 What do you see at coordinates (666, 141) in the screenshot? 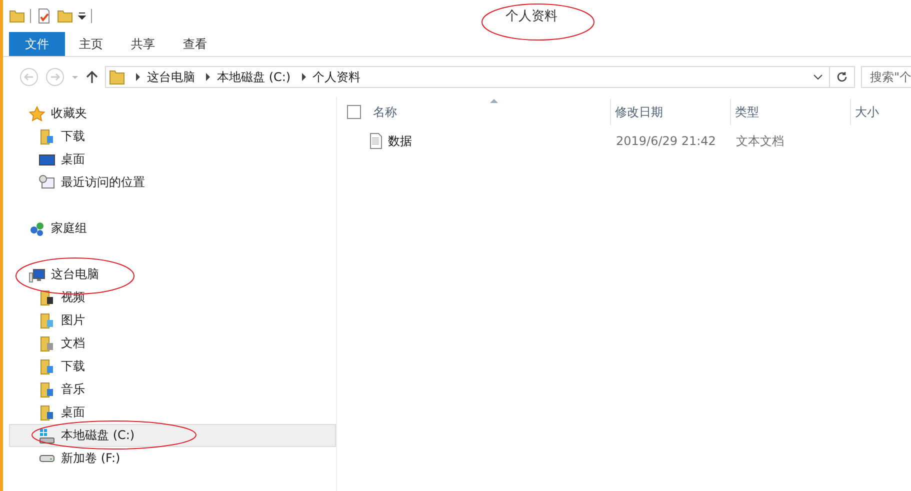
I see `modified-date: 2019/6/29 21:42` at bounding box center [666, 141].